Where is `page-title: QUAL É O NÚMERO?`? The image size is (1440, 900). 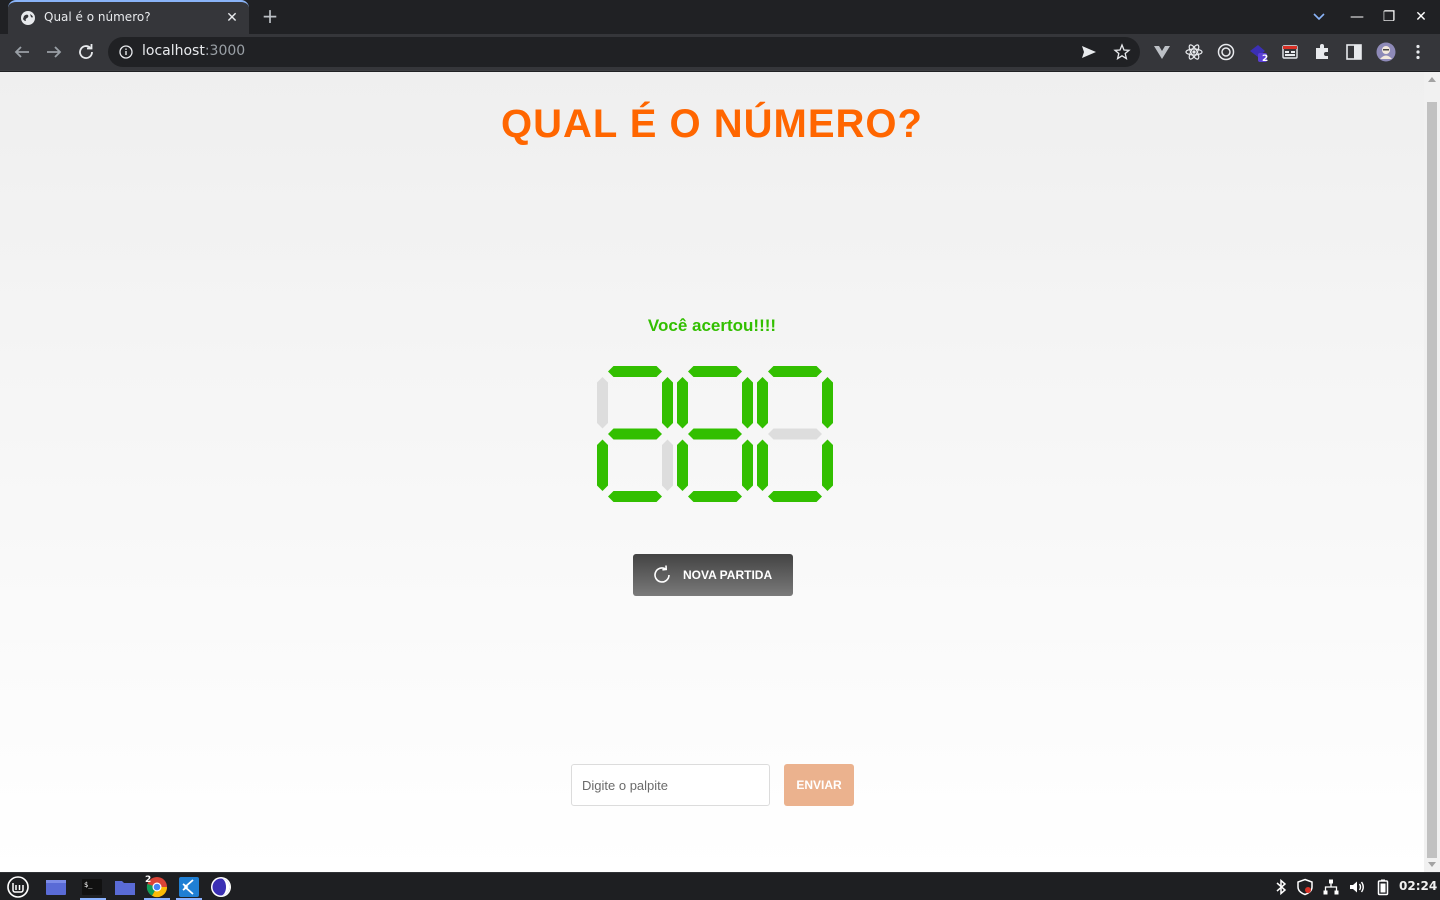 page-title: QUAL É O NÚMERO? is located at coordinates (712, 124).